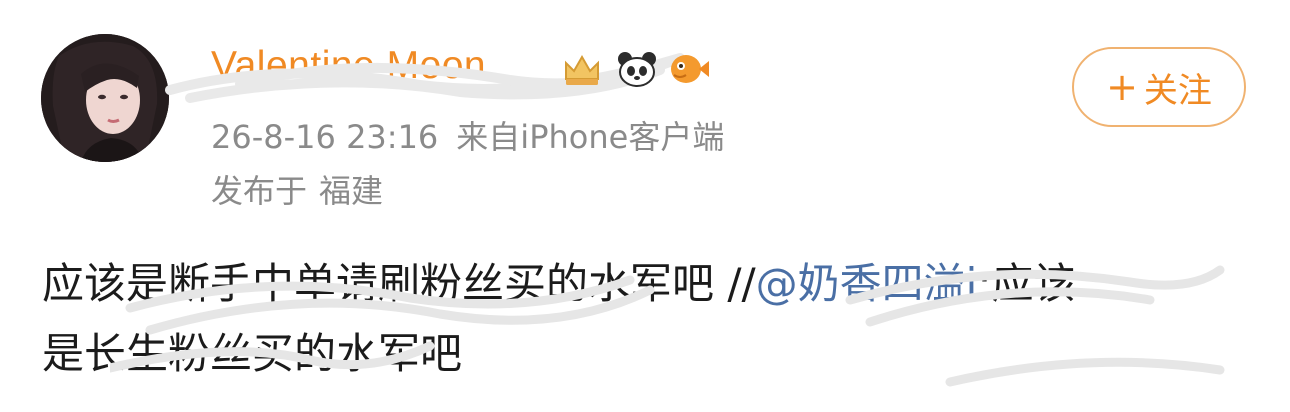  I want to click on fish-icon, so click(690, 69).